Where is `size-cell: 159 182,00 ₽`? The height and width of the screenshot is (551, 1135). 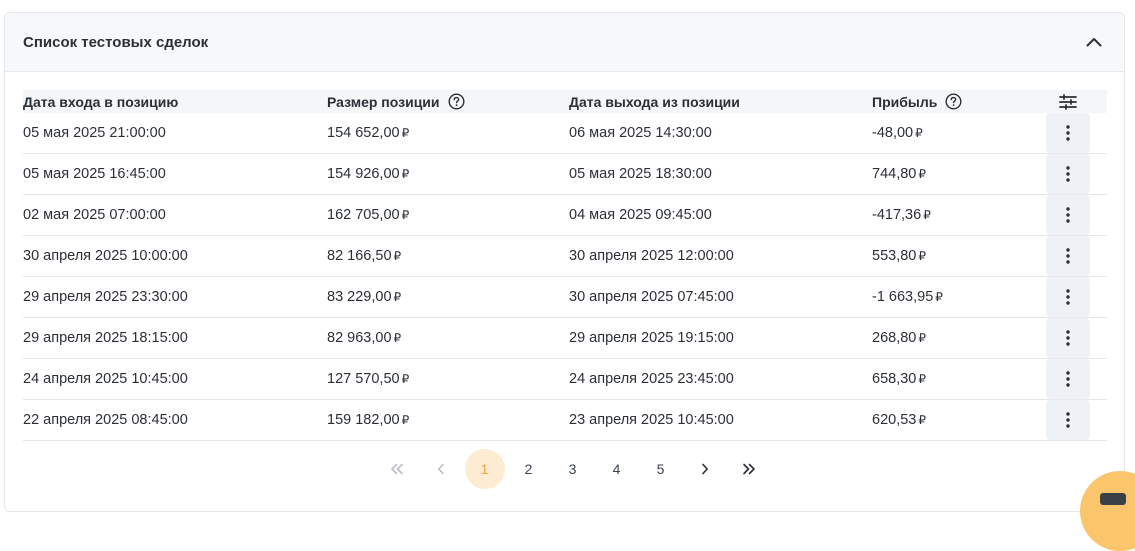
size-cell: 159 182,00 ₽ is located at coordinates (448, 420).